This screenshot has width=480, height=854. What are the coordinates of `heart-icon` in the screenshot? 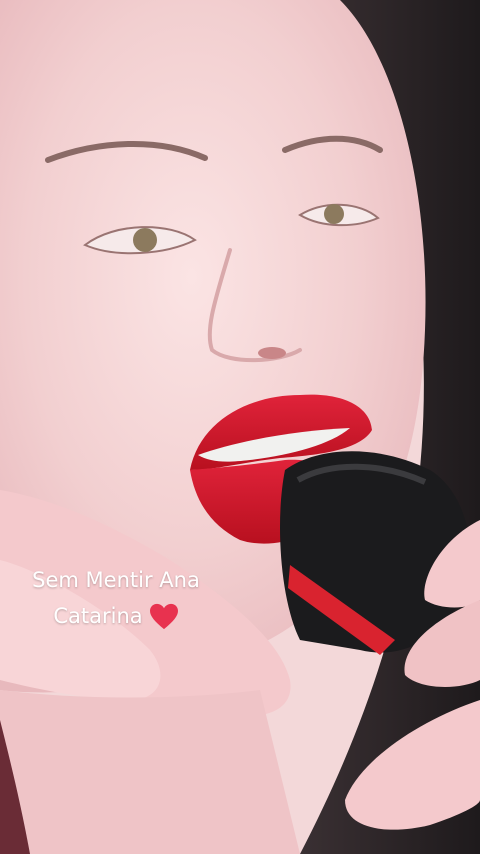 It's located at (163, 616).